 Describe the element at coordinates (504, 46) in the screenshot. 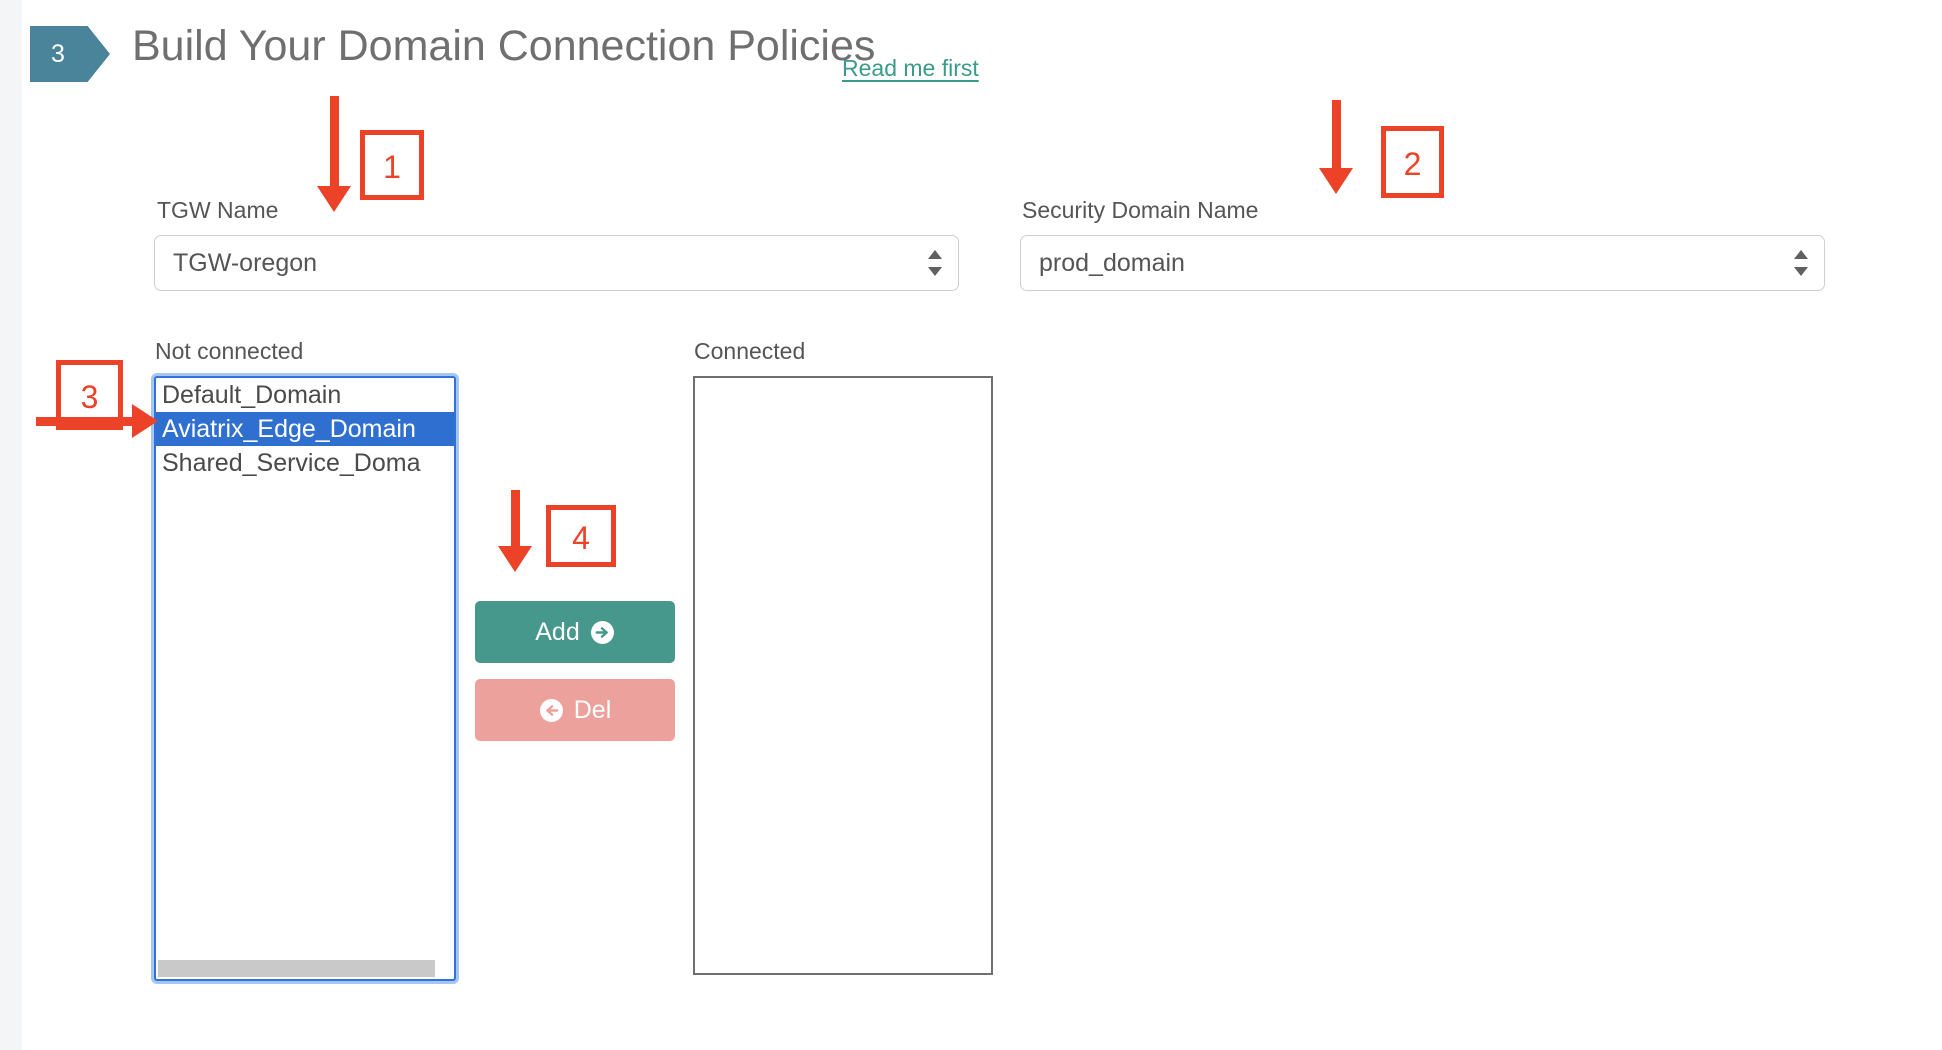

I see `page-title: Build Your Domain Connection Policies` at that location.